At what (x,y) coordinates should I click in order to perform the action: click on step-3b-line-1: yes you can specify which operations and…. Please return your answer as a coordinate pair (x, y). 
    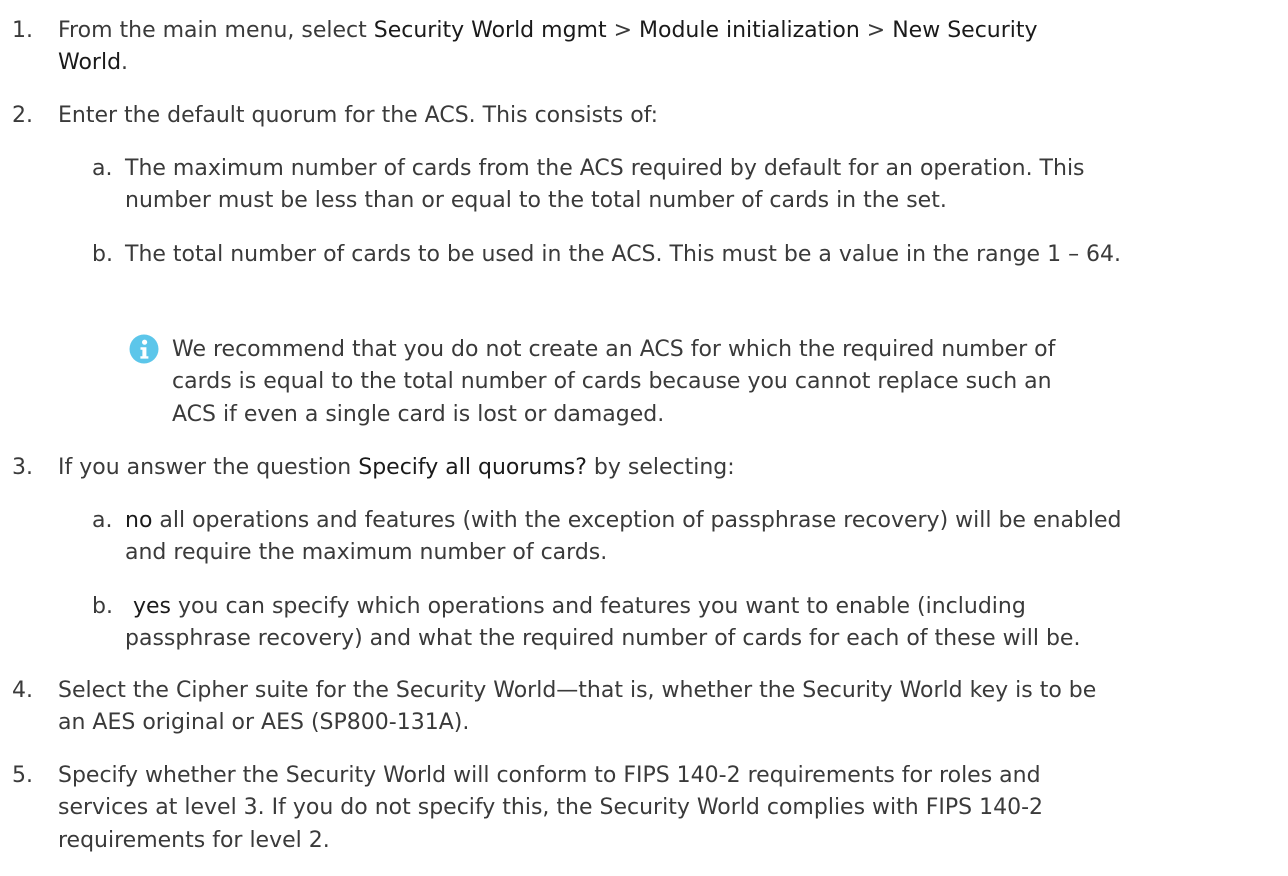
    Looking at the image, I should click on (579, 607).